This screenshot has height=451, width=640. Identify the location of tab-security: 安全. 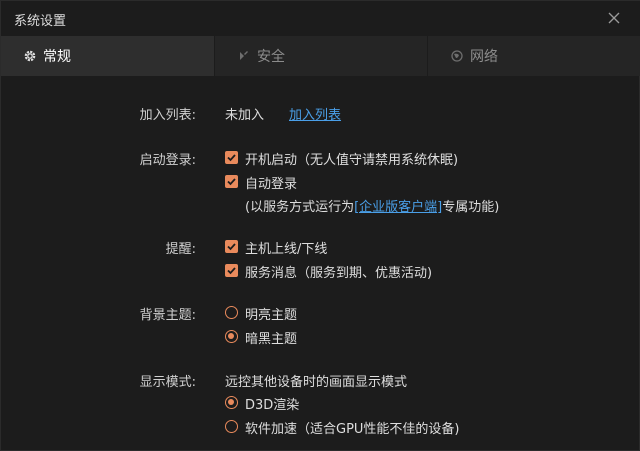
(320, 56).